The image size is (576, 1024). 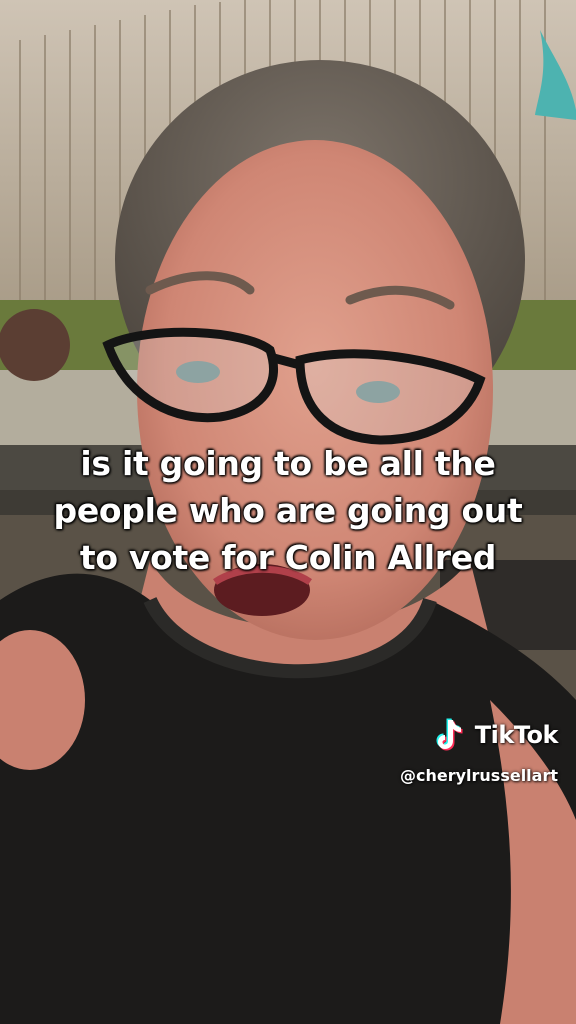 What do you see at coordinates (198, 372) in the screenshot?
I see `left-eye` at bounding box center [198, 372].